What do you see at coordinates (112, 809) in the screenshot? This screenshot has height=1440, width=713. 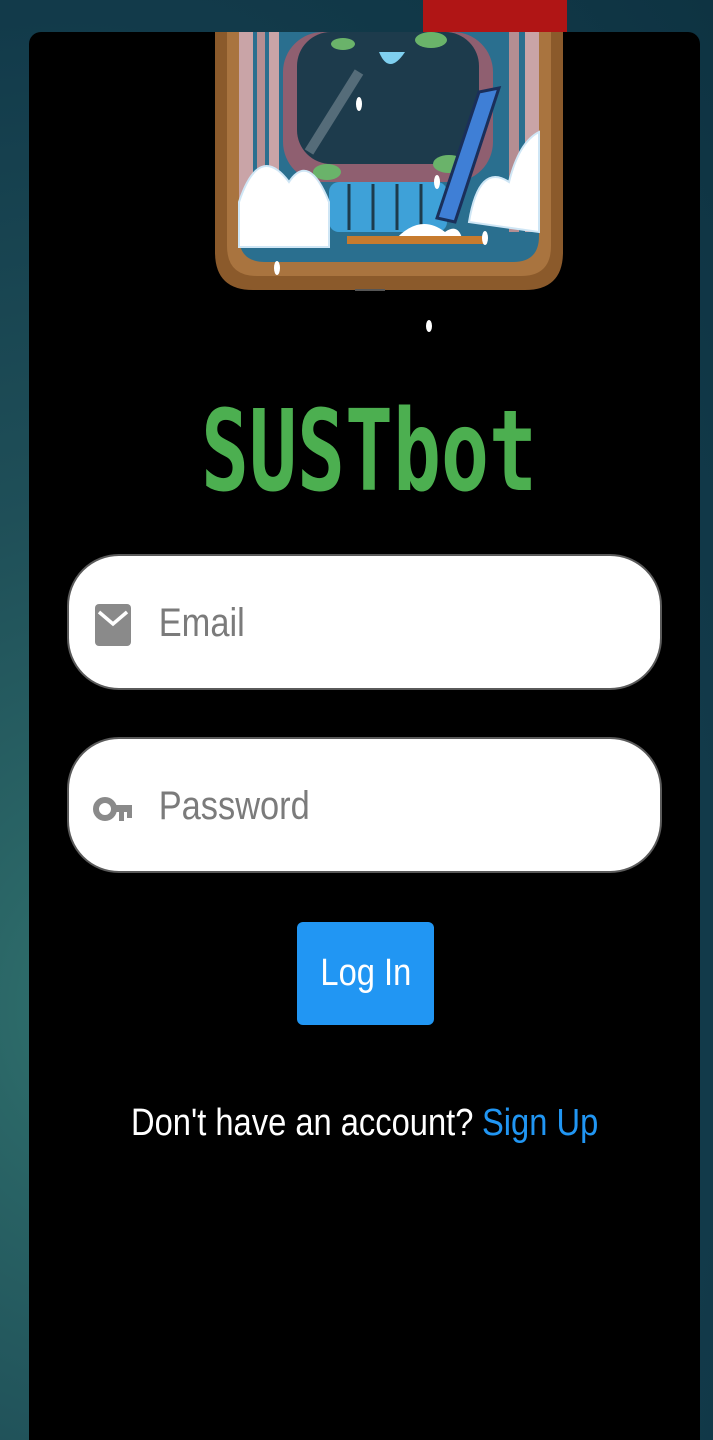 I see `key-icon` at bounding box center [112, 809].